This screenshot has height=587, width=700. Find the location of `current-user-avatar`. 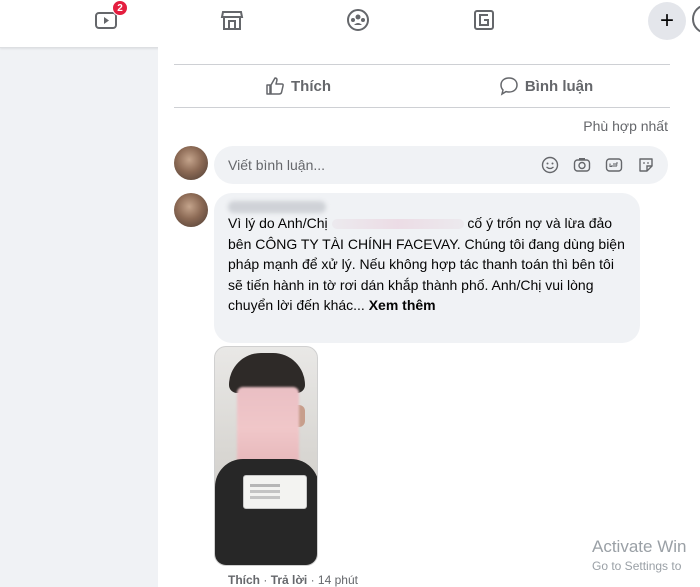

current-user-avatar is located at coordinates (191, 163).